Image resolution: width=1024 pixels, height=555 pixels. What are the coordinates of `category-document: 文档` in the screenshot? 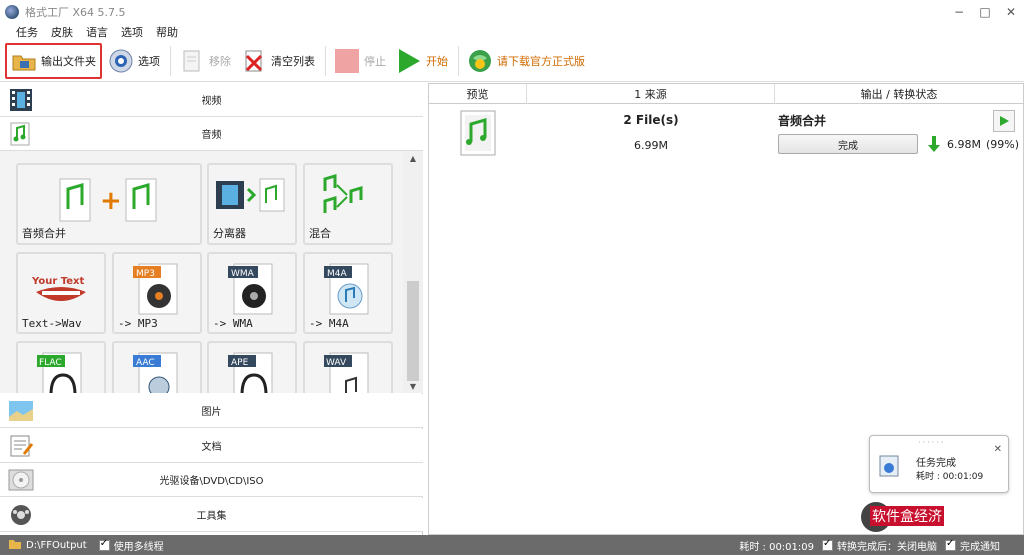 It's located at (211, 446).